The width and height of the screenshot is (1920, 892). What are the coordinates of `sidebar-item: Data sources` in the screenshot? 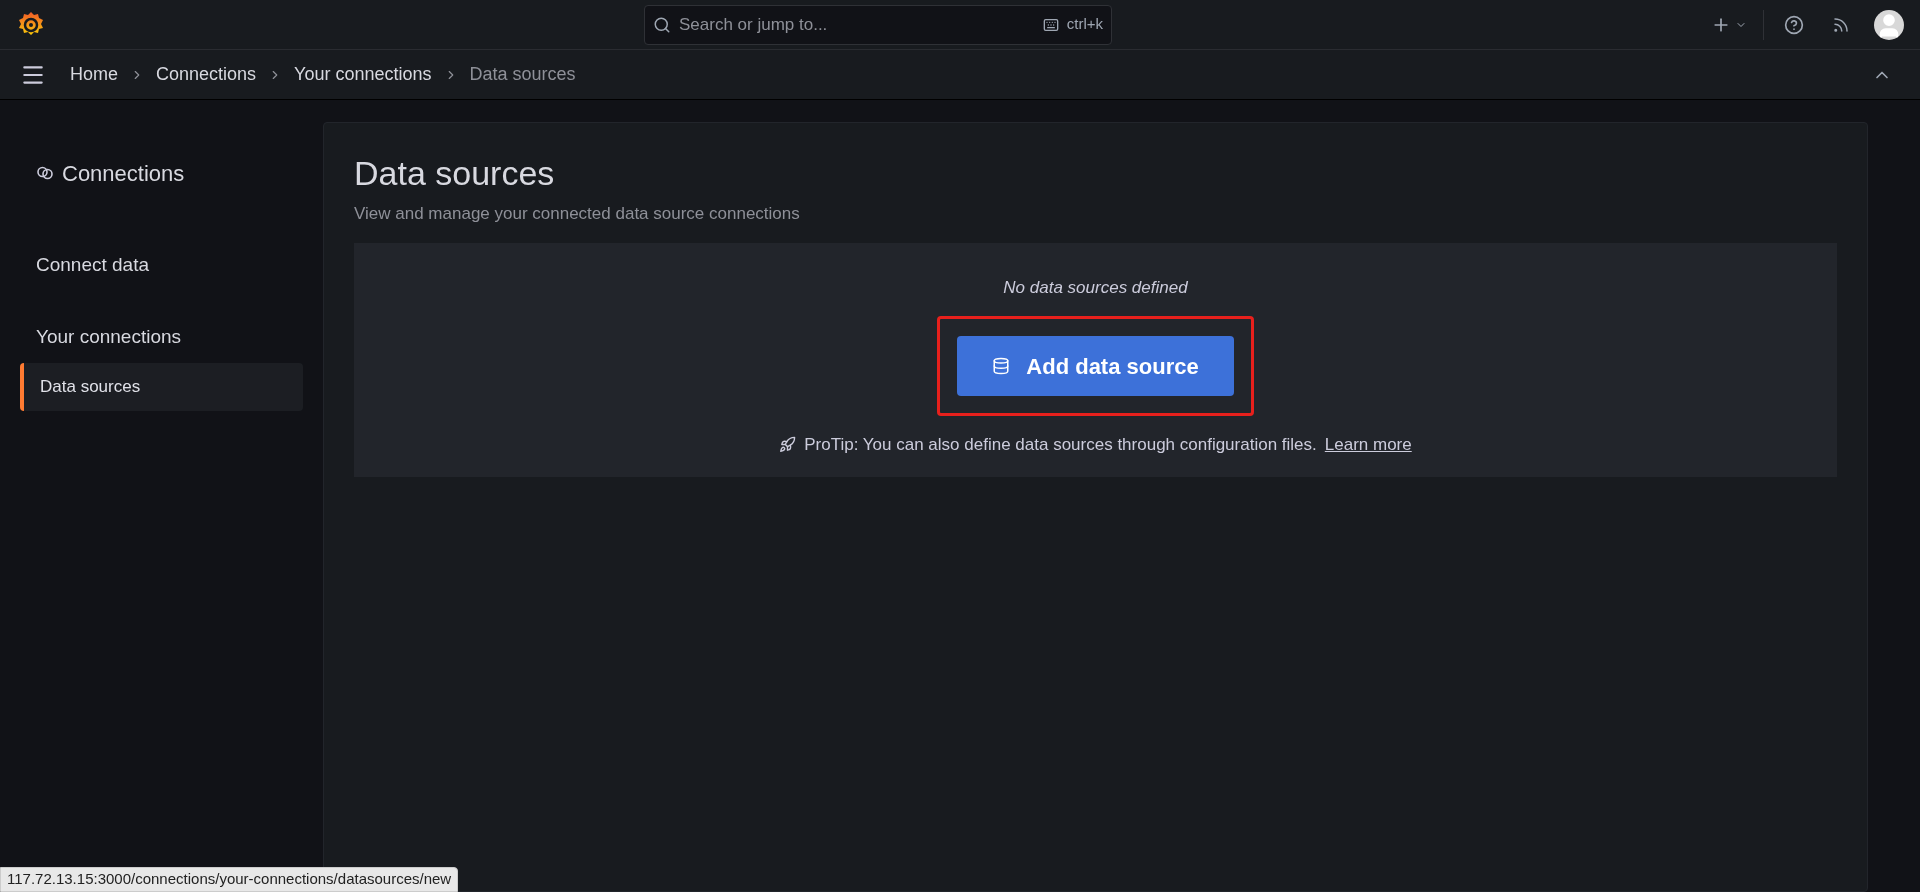 It's located at (161, 387).